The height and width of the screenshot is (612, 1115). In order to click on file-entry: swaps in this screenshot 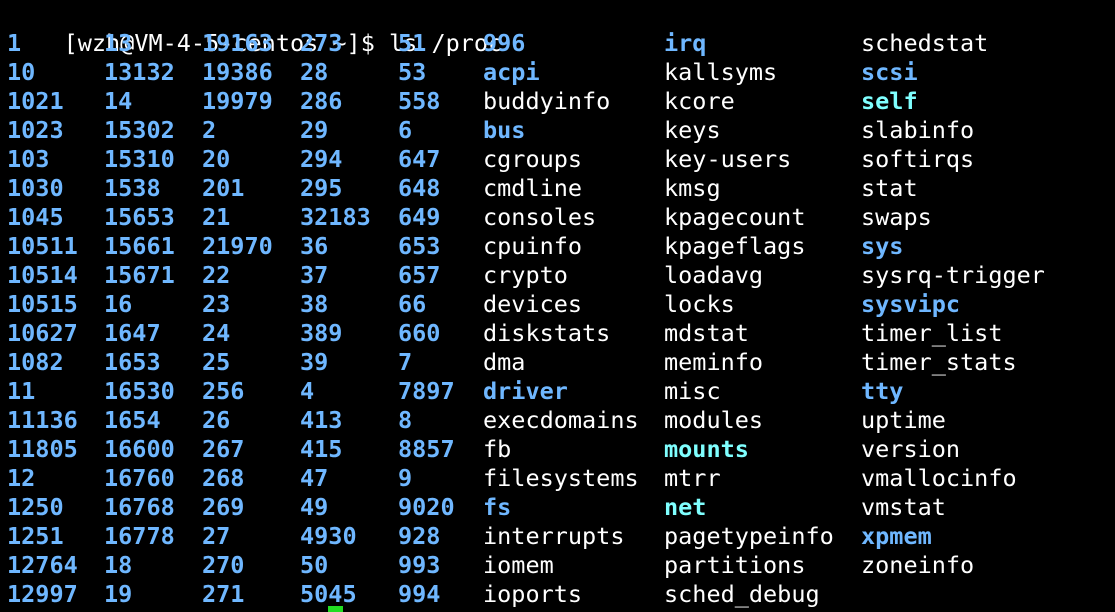, I will do `click(896, 217)`.